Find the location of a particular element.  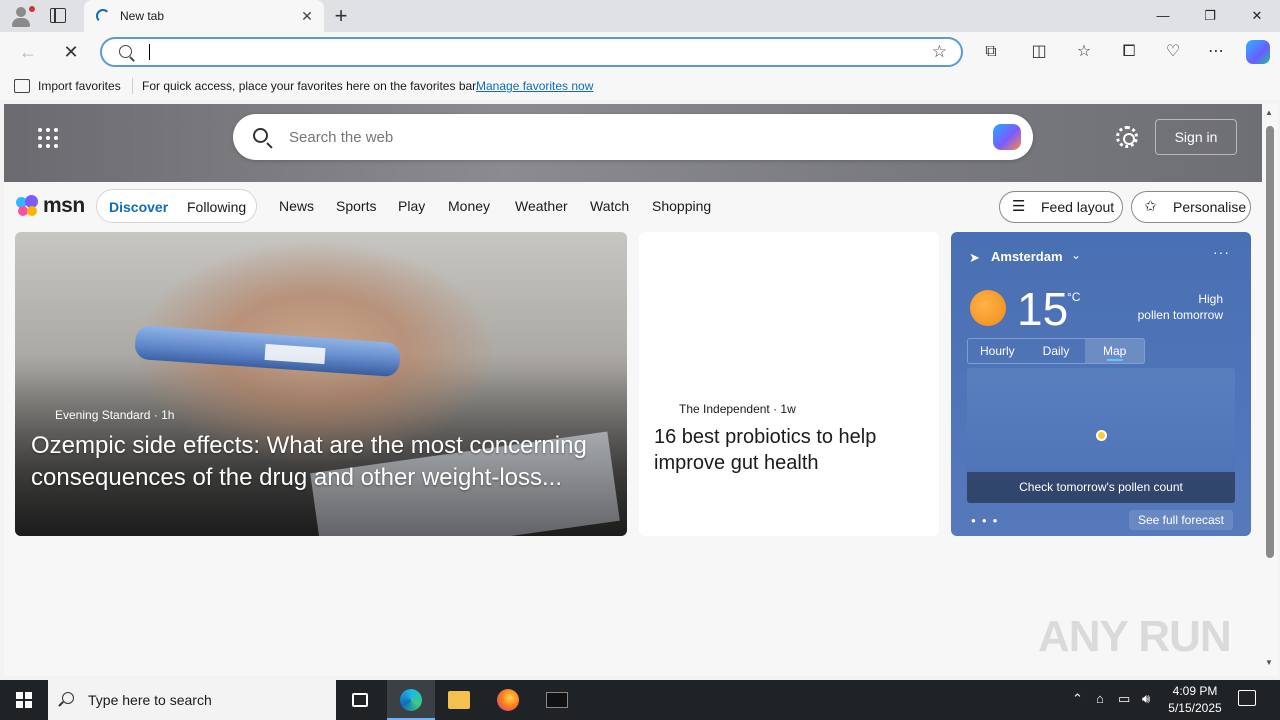

show-hidden-icons-chevron-icon: ⌃ is located at coordinates (1077, 699).